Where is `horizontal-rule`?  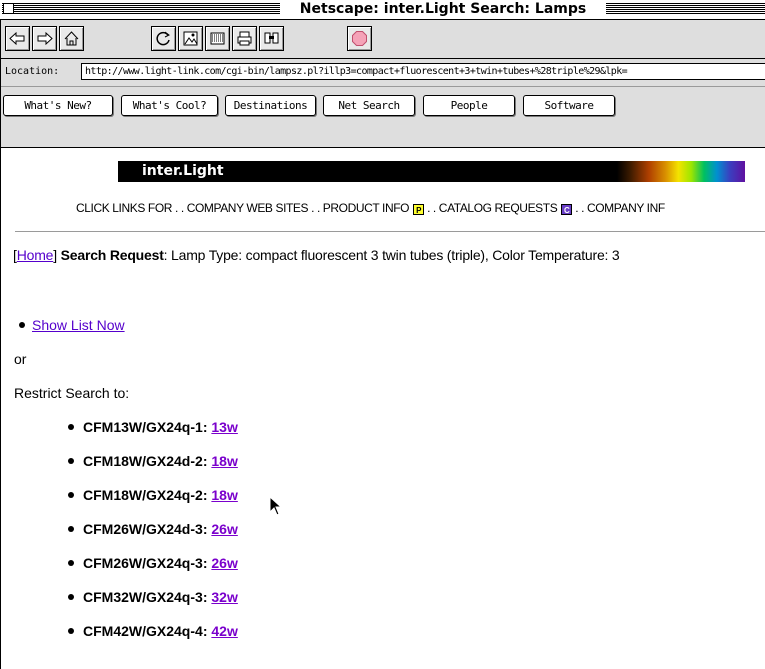 horizontal-rule is located at coordinates (390, 232).